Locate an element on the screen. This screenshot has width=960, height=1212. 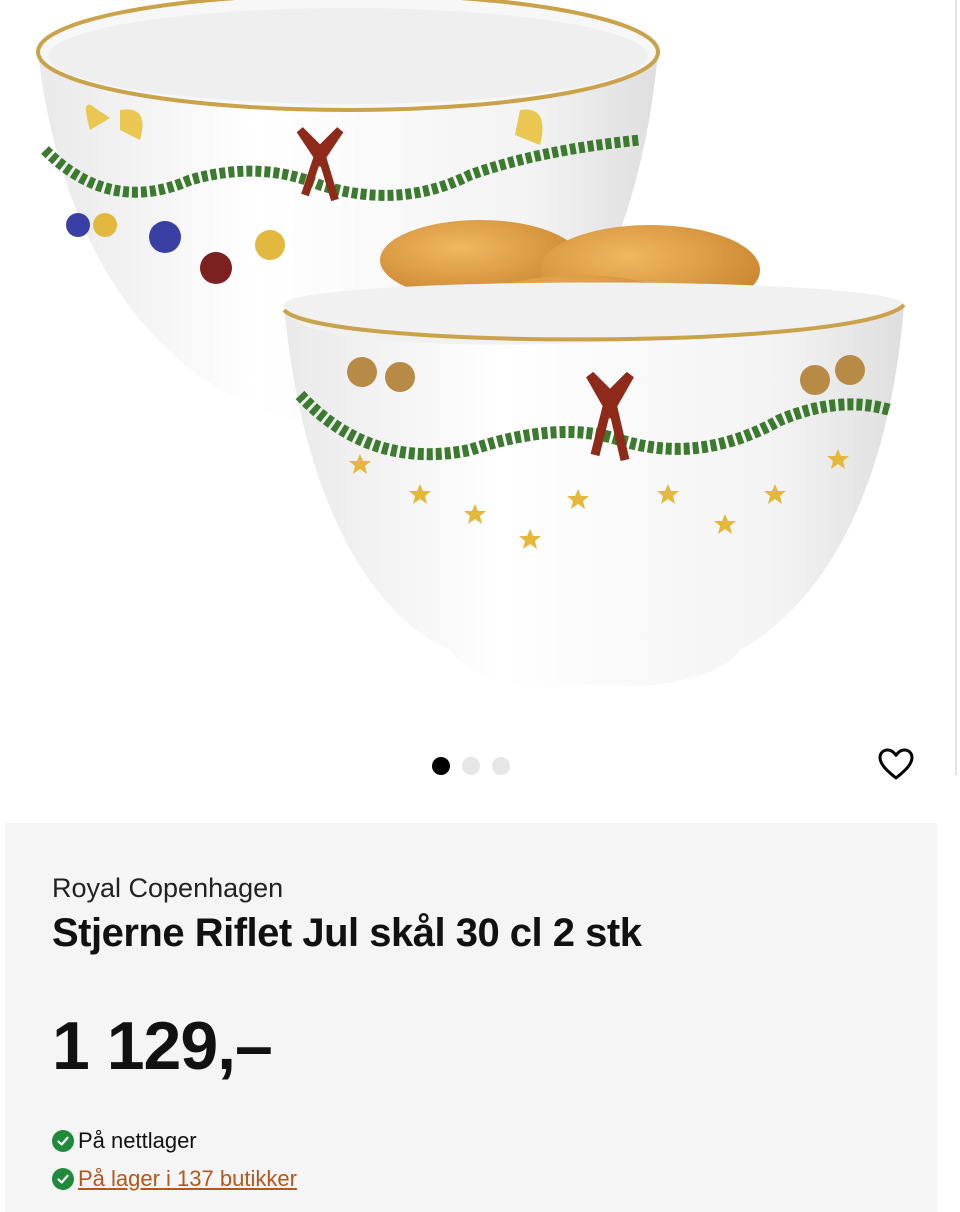
favorite-button is located at coordinates (896, 765).